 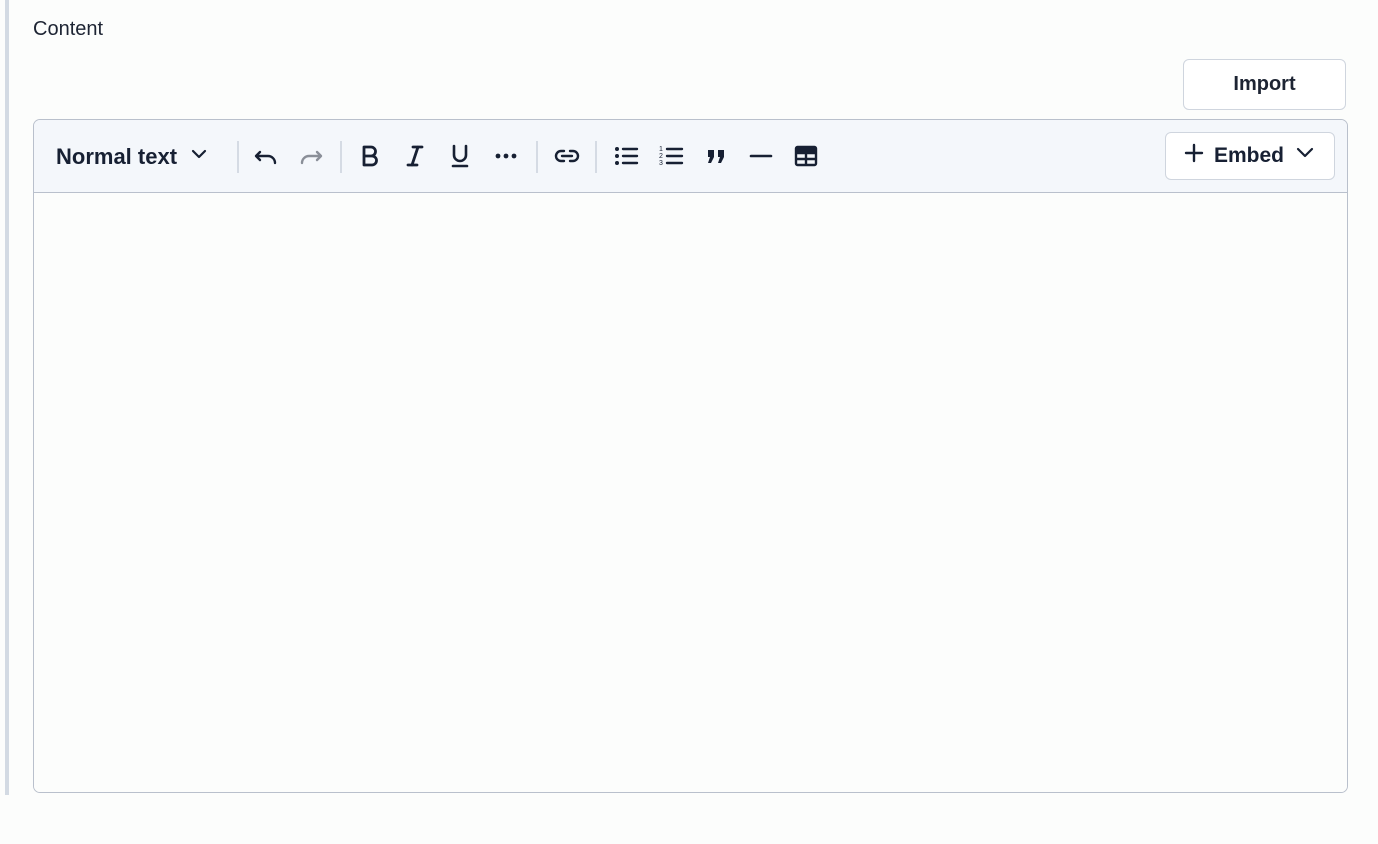 I want to click on embed-dropdown-button: Embed, so click(x=1250, y=156).